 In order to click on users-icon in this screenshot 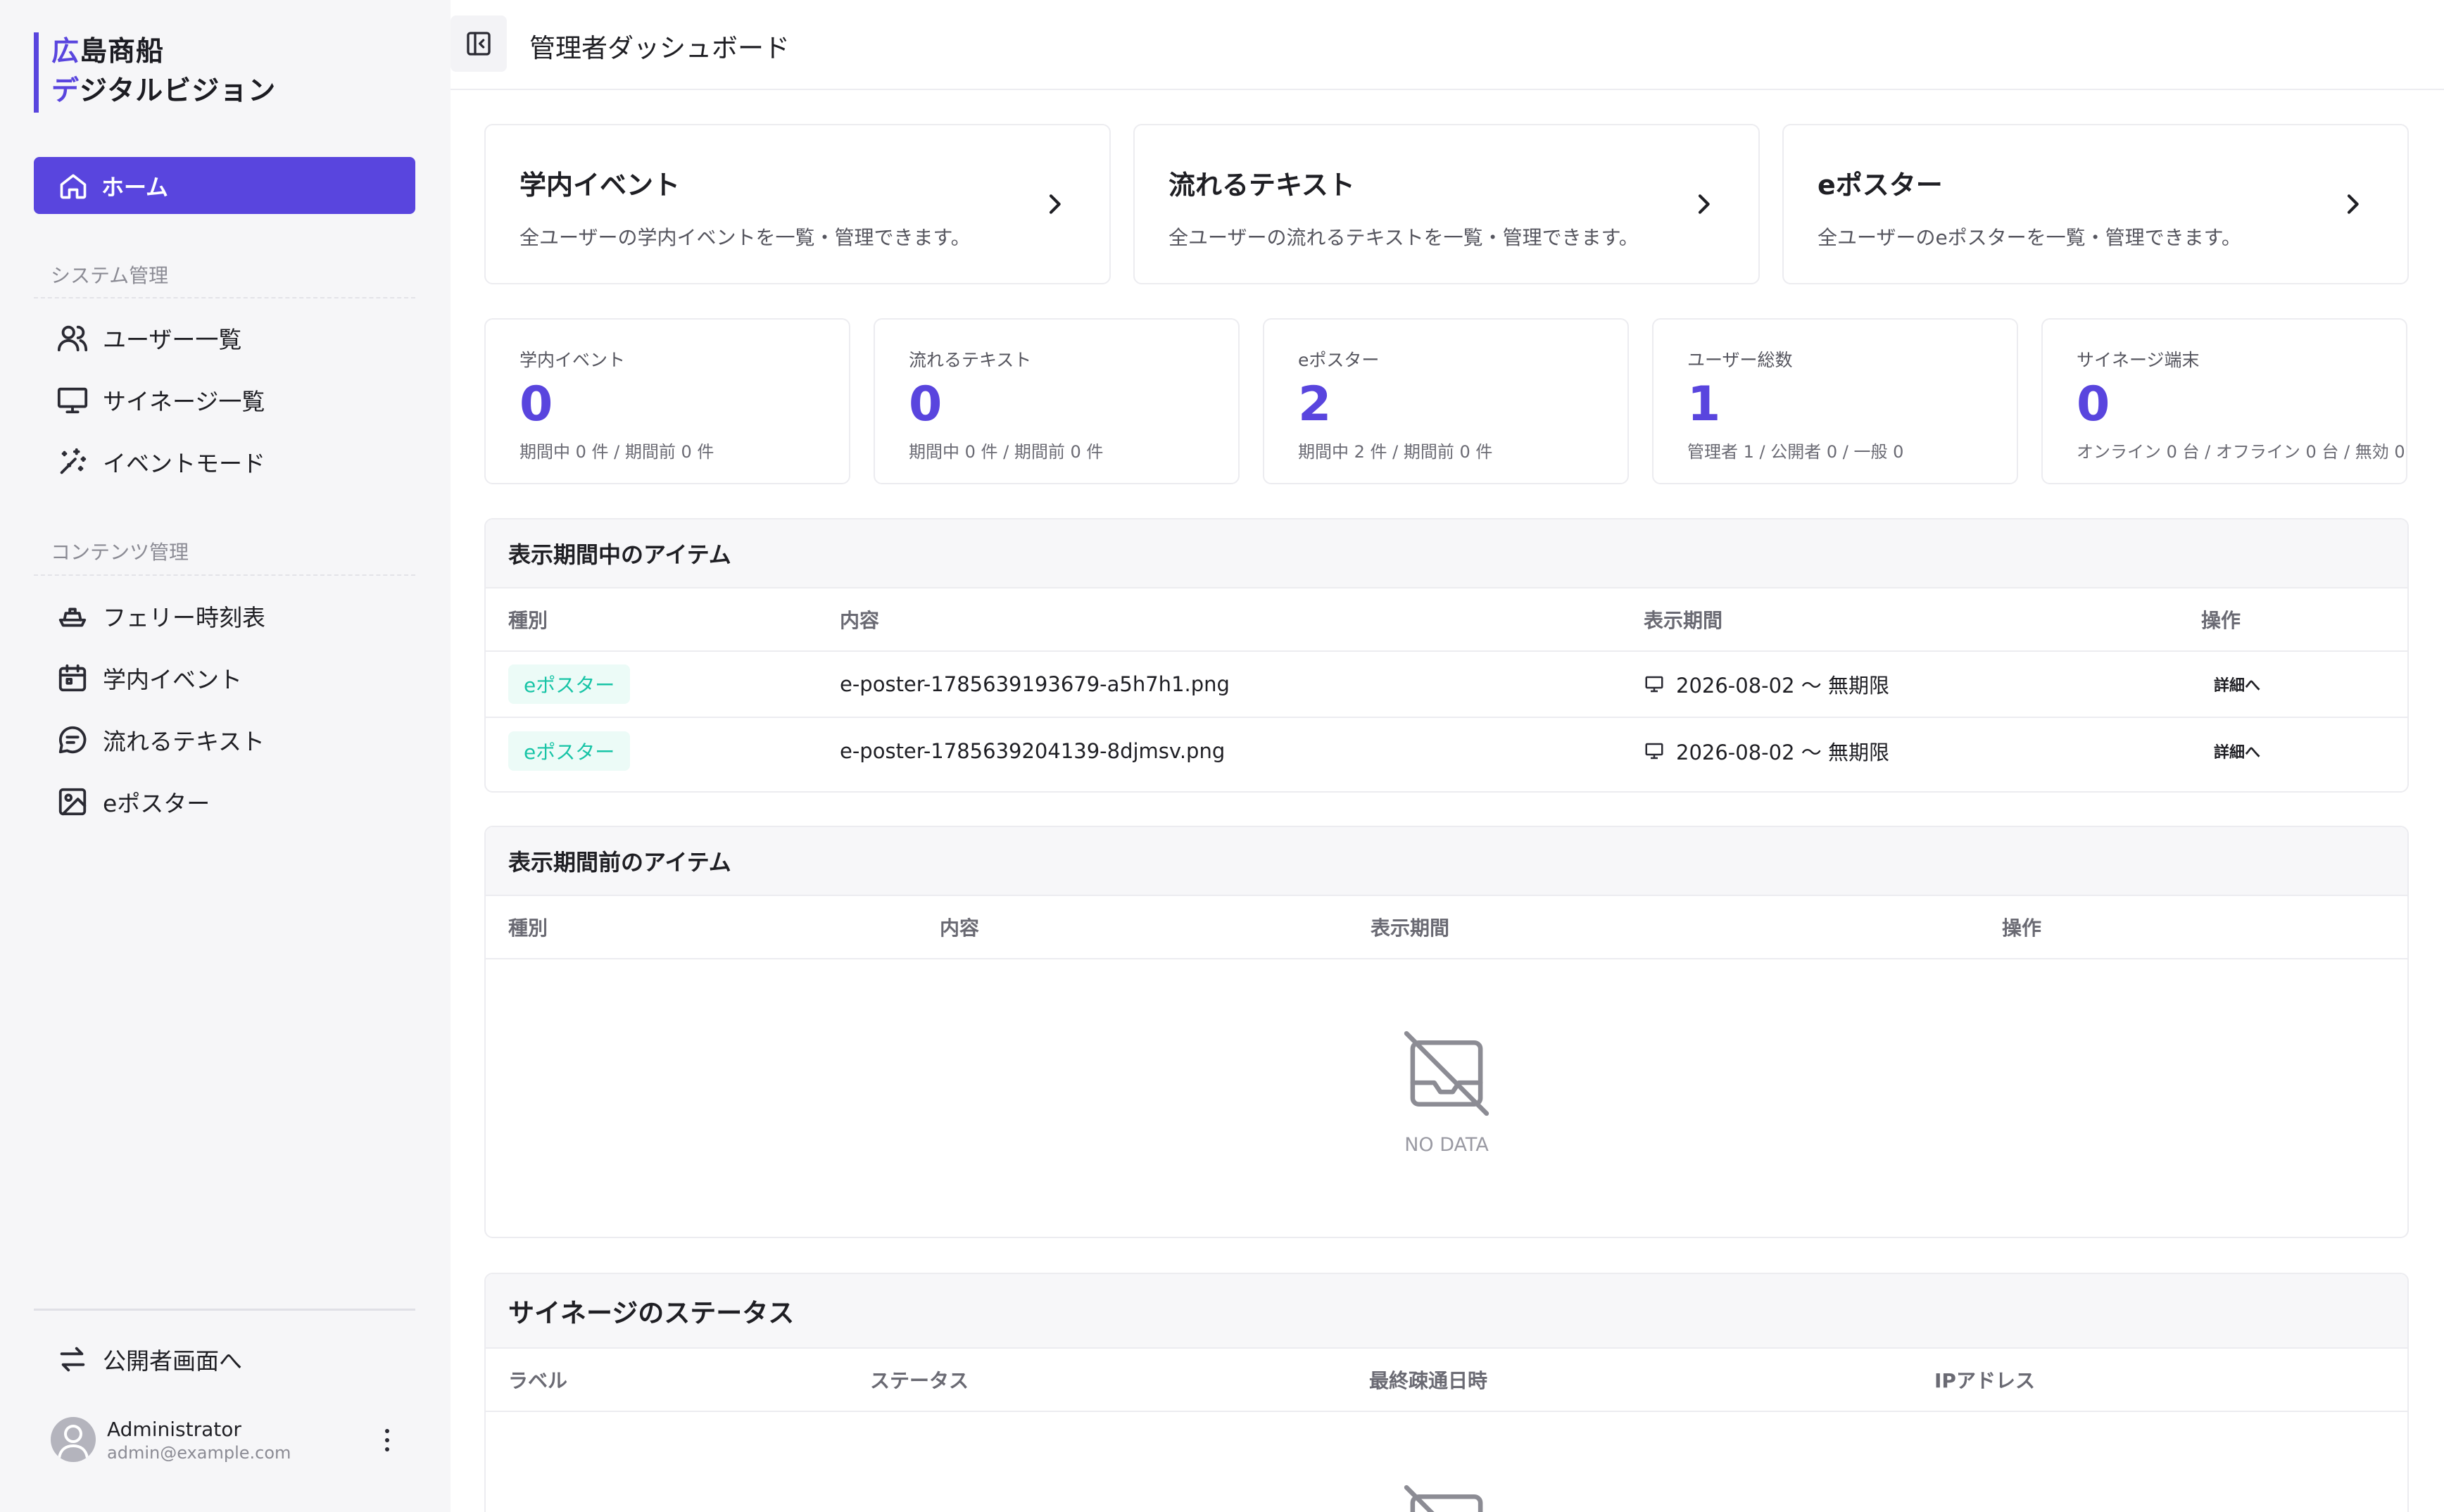, I will do `click(72, 339)`.